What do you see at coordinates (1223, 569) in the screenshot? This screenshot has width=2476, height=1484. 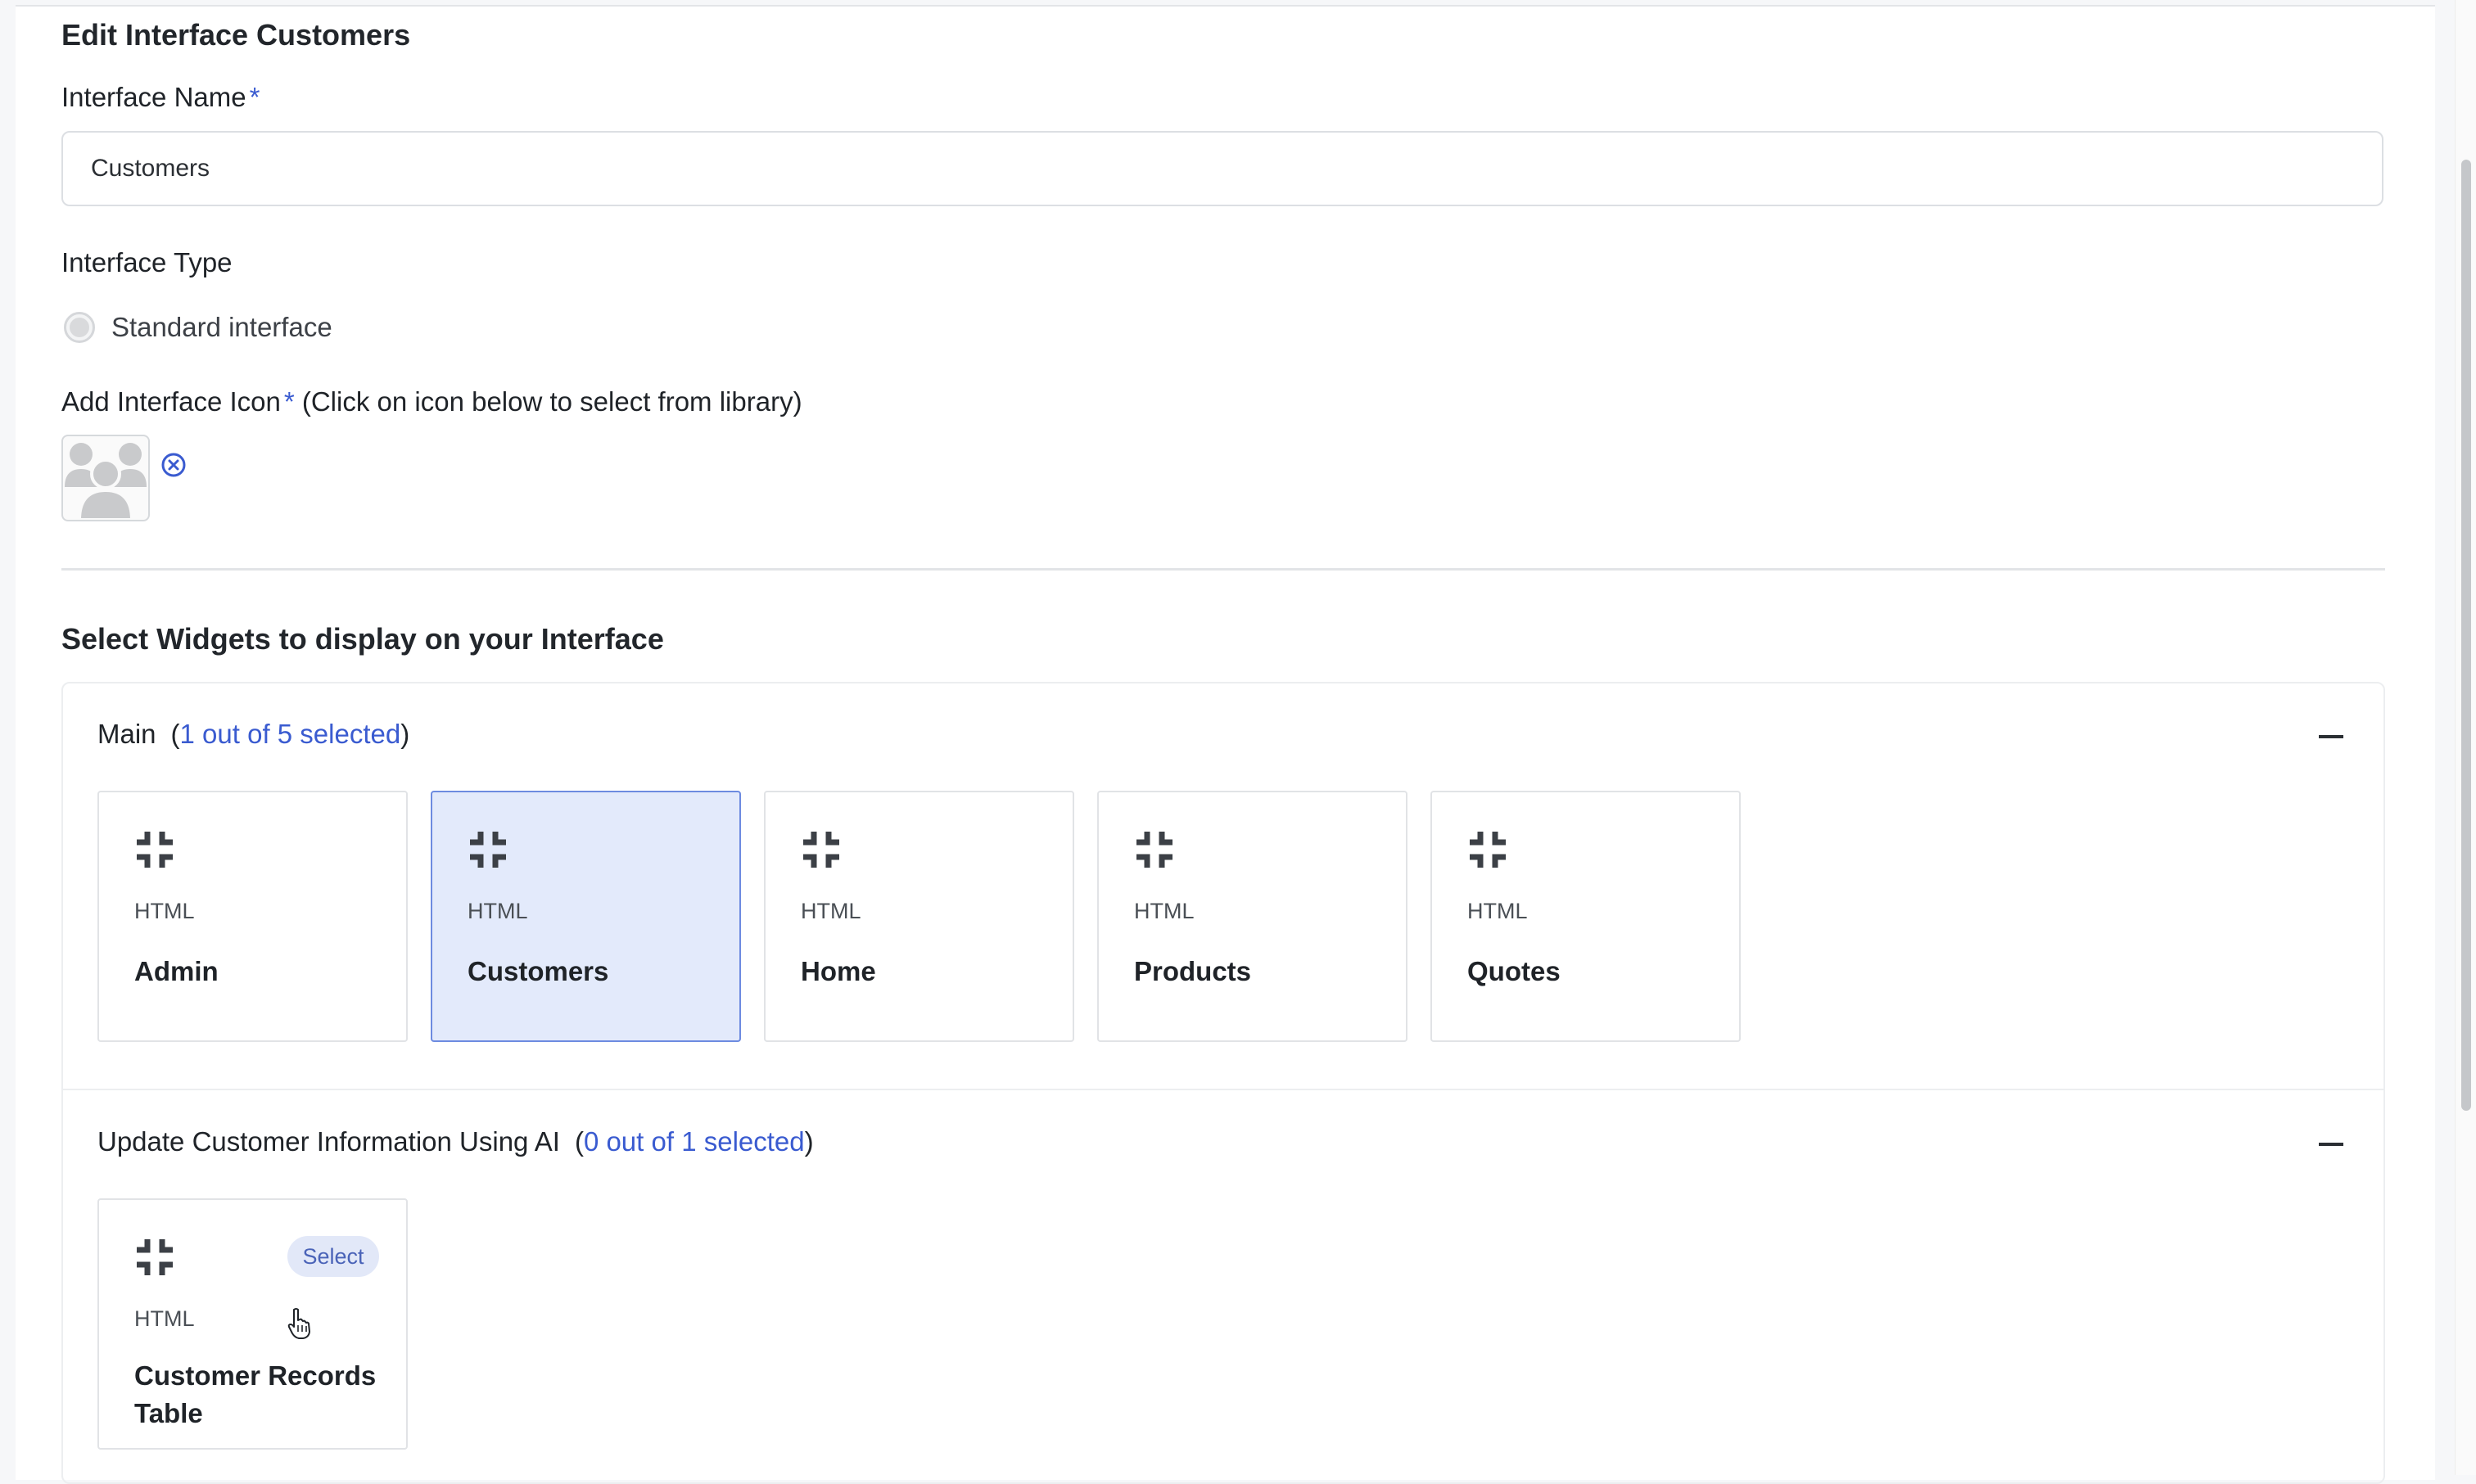 I see `section-divider` at bounding box center [1223, 569].